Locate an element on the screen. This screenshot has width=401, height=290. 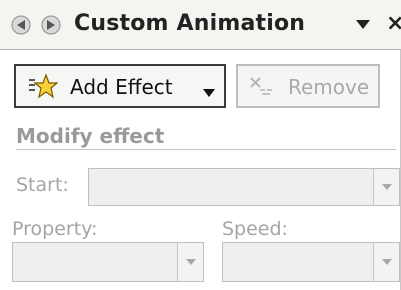
add-effect-button: Add Effect is located at coordinates (120, 86).